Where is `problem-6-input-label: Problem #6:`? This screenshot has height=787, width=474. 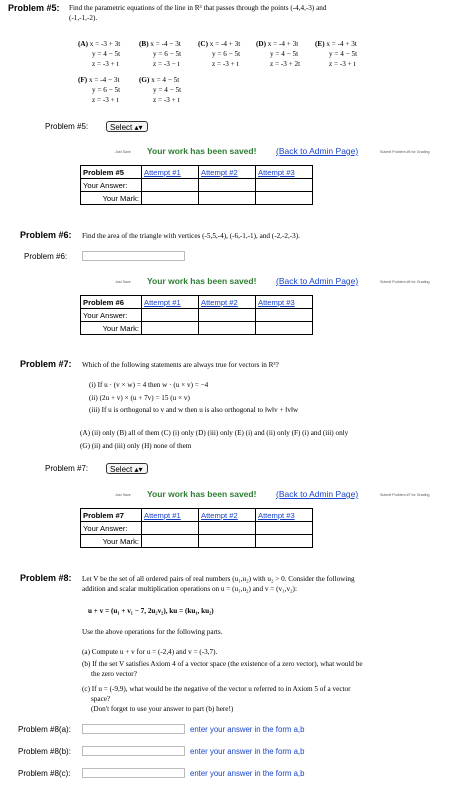 problem-6-input-label: Problem #6: is located at coordinates (46, 256).